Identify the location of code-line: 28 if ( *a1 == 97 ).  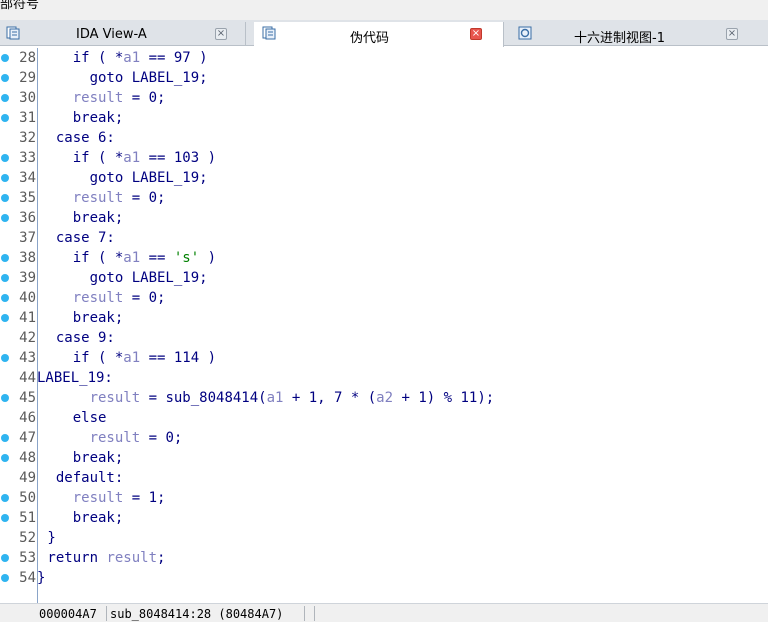
(384, 58).